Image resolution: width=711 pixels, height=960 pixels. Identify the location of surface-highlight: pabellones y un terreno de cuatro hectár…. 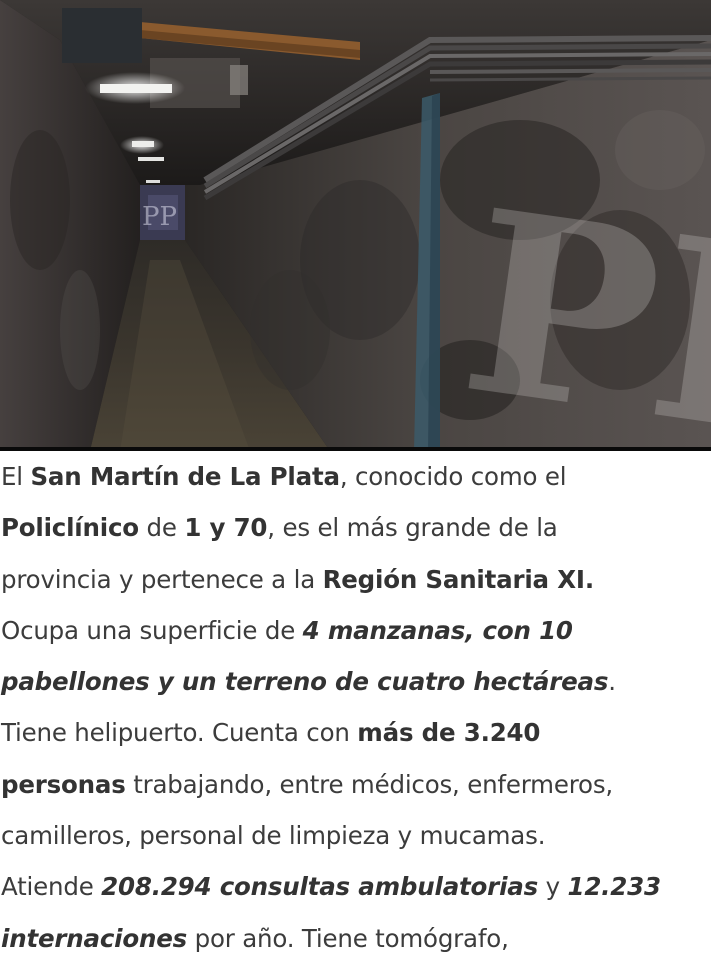
(305, 682).